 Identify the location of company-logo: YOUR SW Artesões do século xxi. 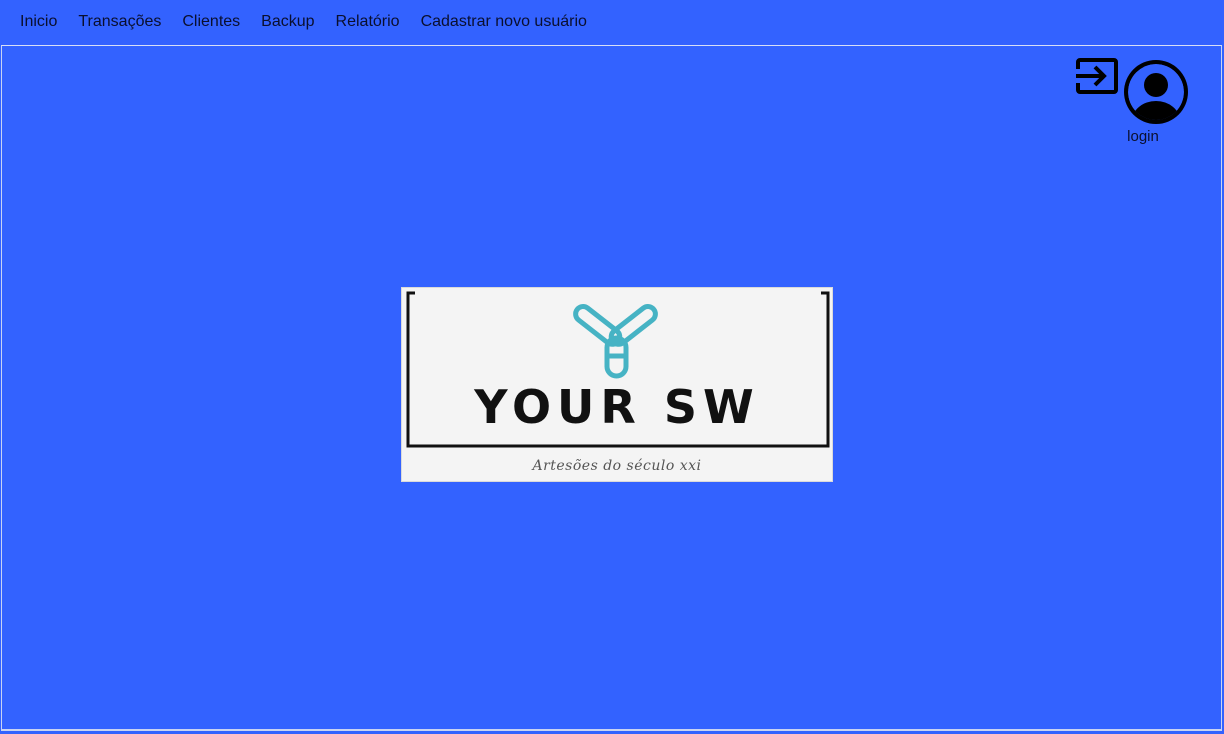
(617, 384).